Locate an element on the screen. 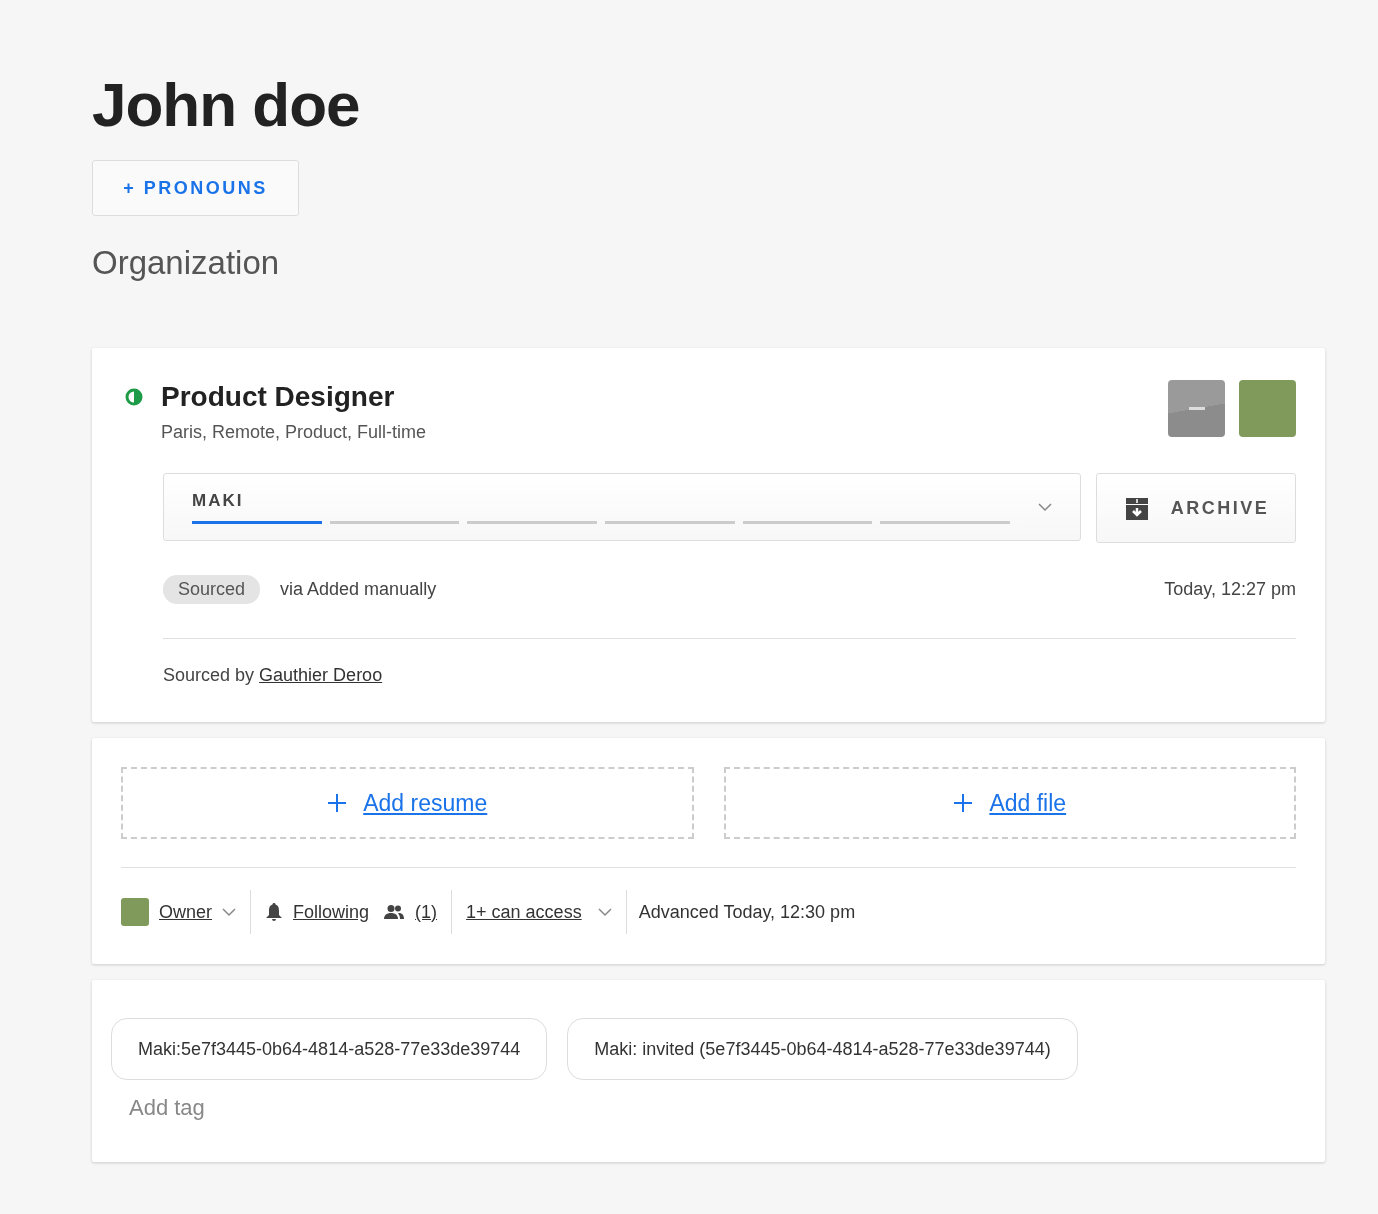 The height and width of the screenshot is (1214, 1378). access-link: 1+ can access is located at coordinates (524, 912).